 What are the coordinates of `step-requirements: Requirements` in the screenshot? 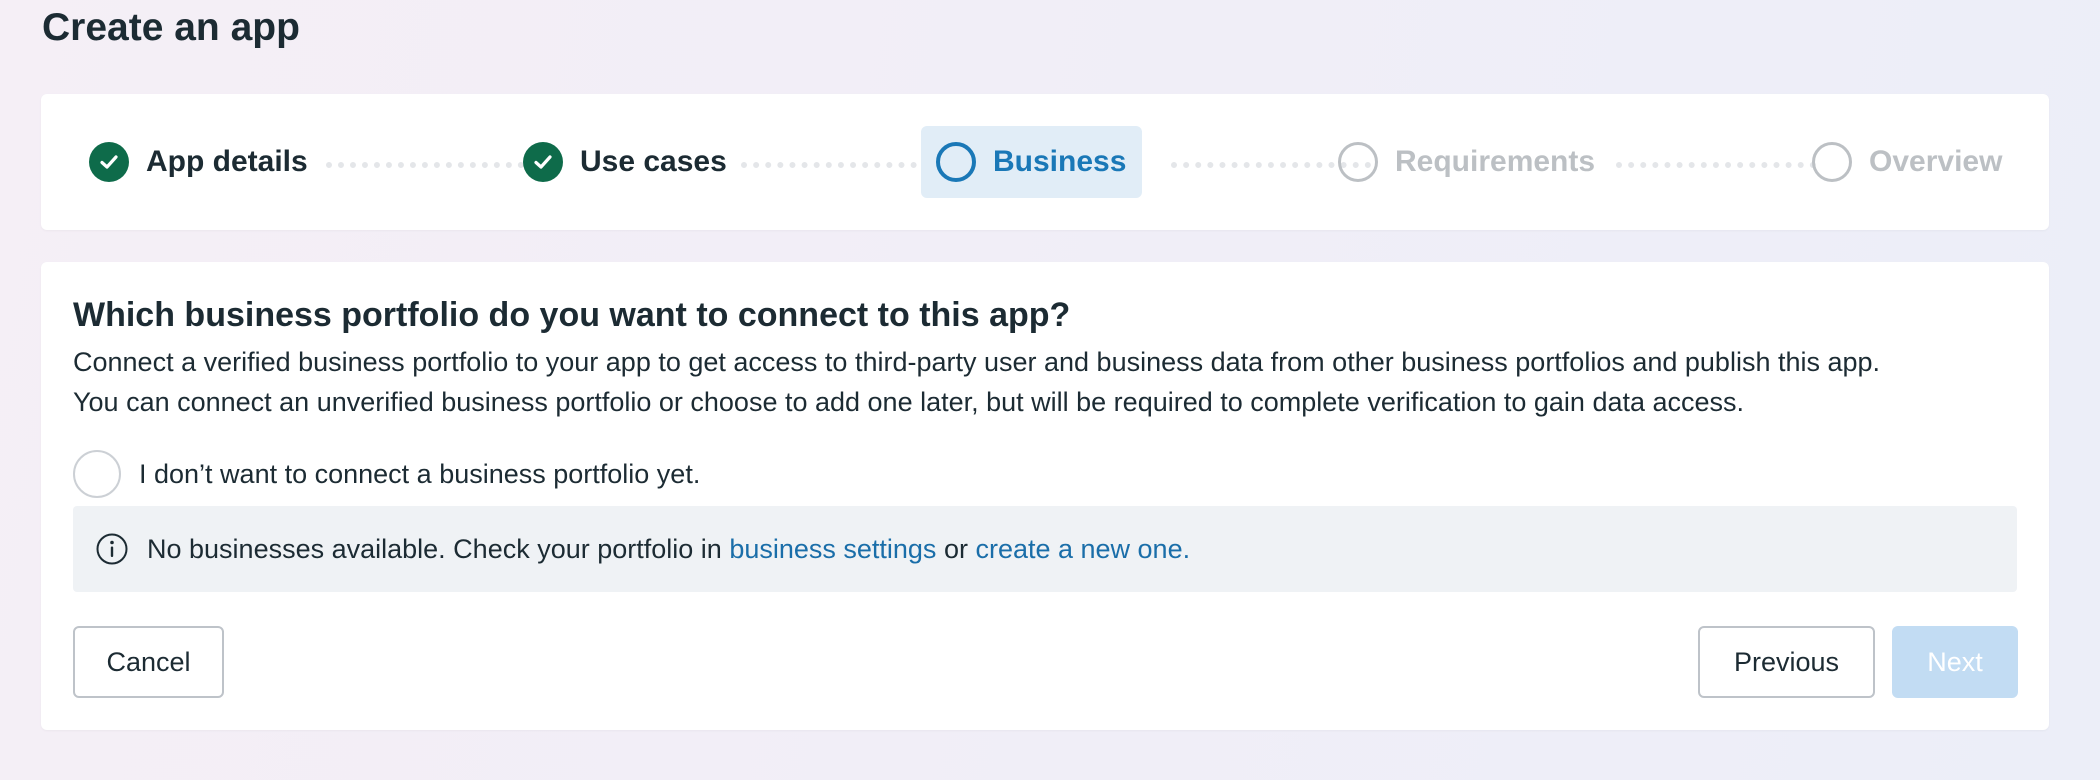 It's located at (1466, 162).